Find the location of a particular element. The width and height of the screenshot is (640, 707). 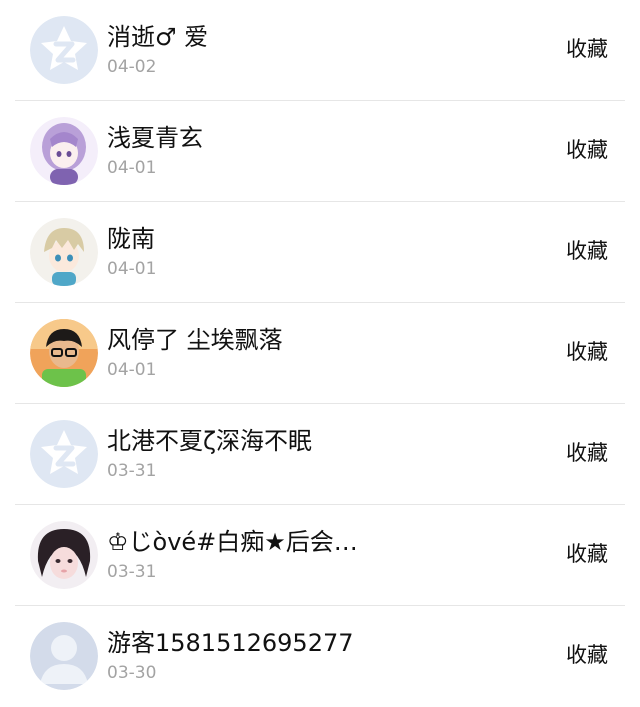

list-item: 北港不夏ζ深海不眠 03-31 收藏 is located at coordinates (320, 454).